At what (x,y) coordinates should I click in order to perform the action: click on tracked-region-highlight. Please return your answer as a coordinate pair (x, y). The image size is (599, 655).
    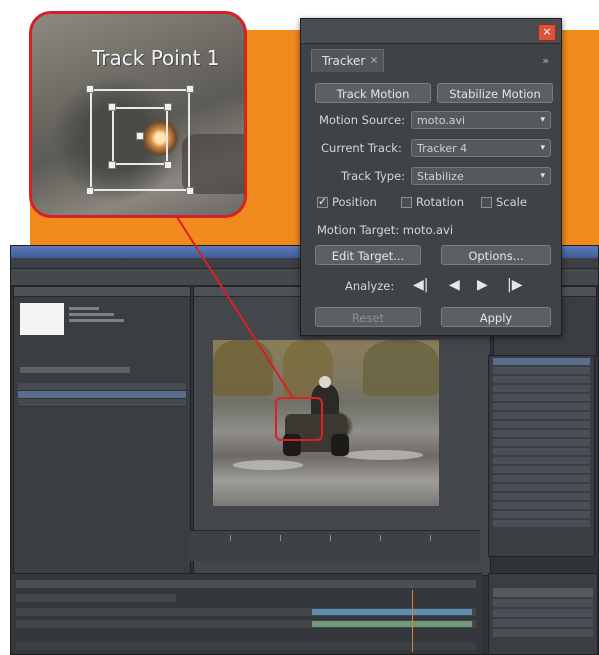
    Looking at the image, I should click on (299, 419).